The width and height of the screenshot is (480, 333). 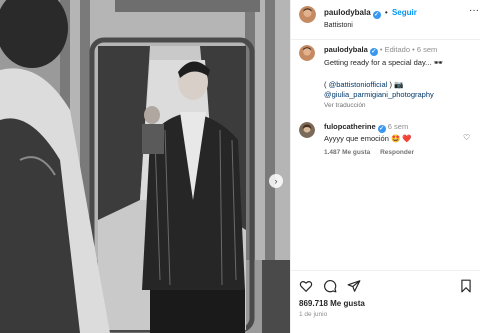 What do you see at coordinates (399, 106) in the screenshot?
I see `translate-link: Ver traducción` at bounding box center [399, 106].